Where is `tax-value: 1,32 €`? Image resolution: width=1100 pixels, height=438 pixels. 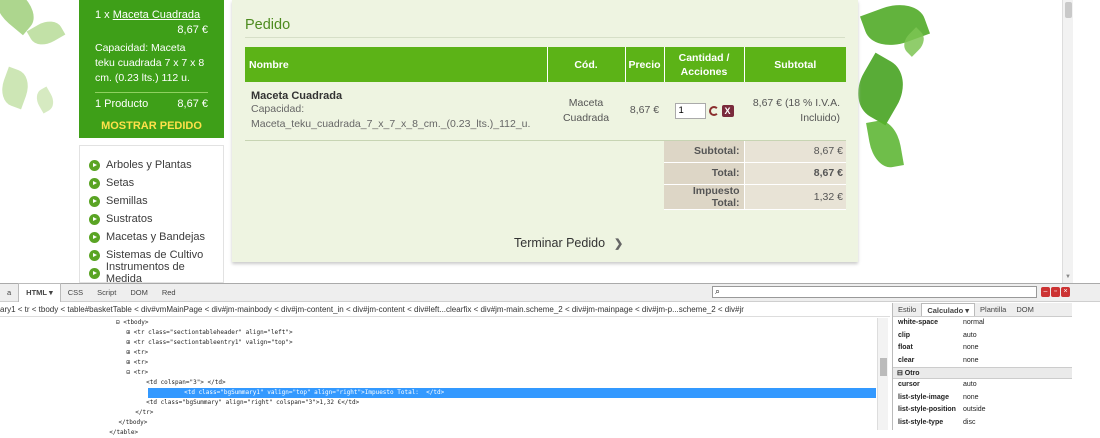
tax-value: 1,32 € is located at coordinates (794, 197).